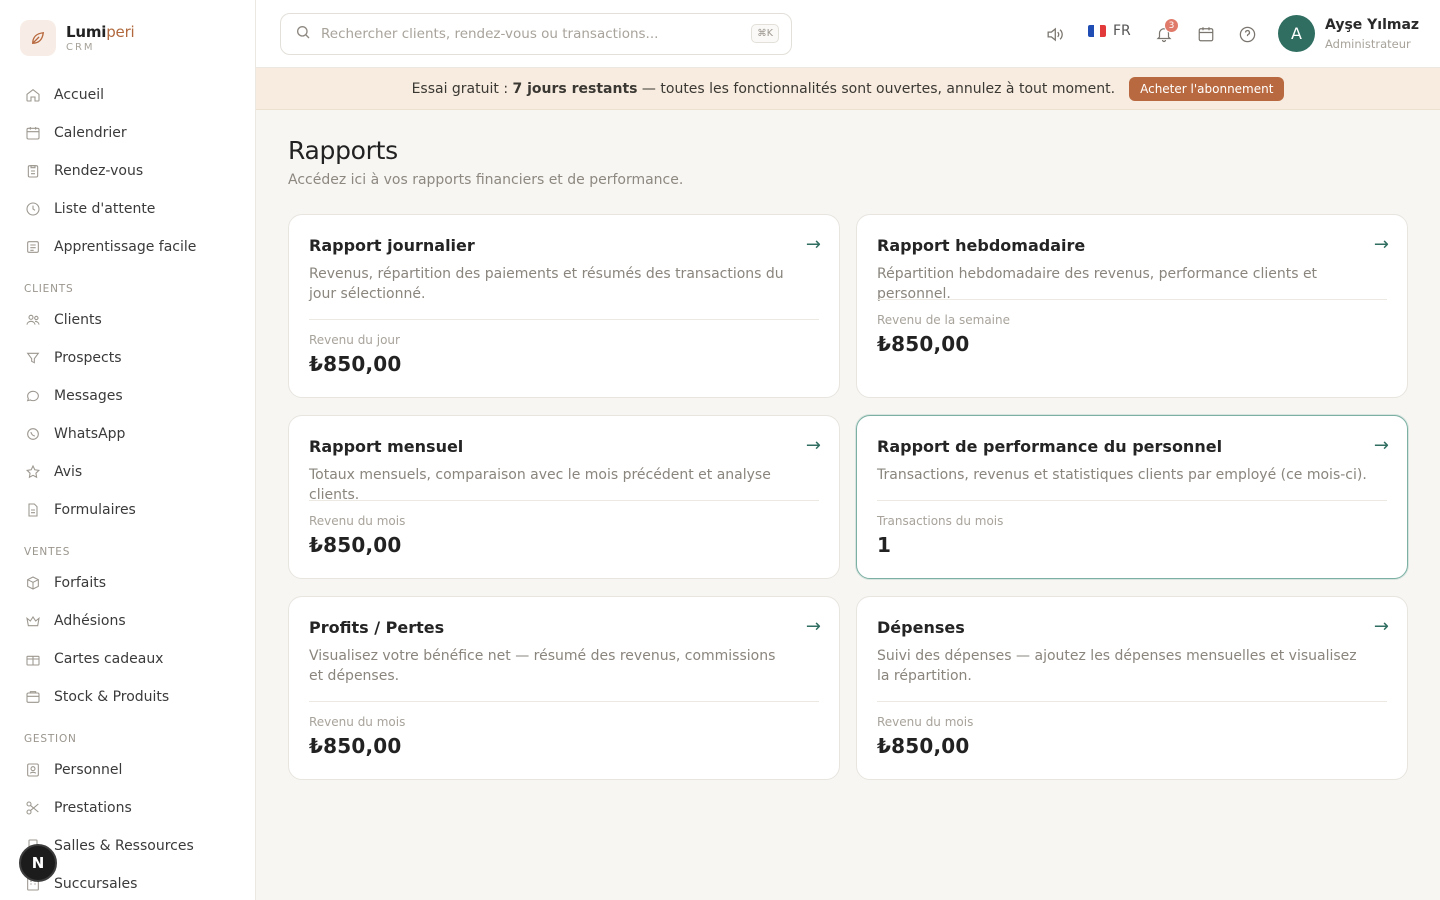 Image resolution: width=1440 pixels, height=900 pixels. Describe the element at coordinates (1247, 34) in the screenshot. I see `help-icon` at that location.